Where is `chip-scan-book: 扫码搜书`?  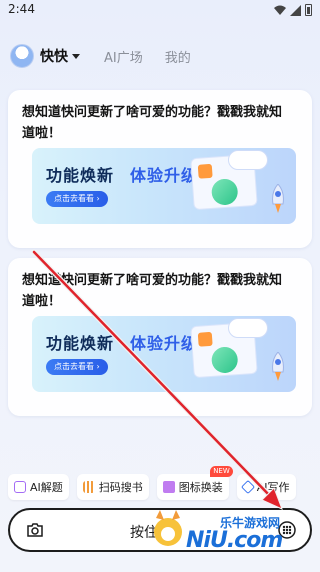
chip-scan-book: 扫码搜书 is located at coordinates (112, 487).